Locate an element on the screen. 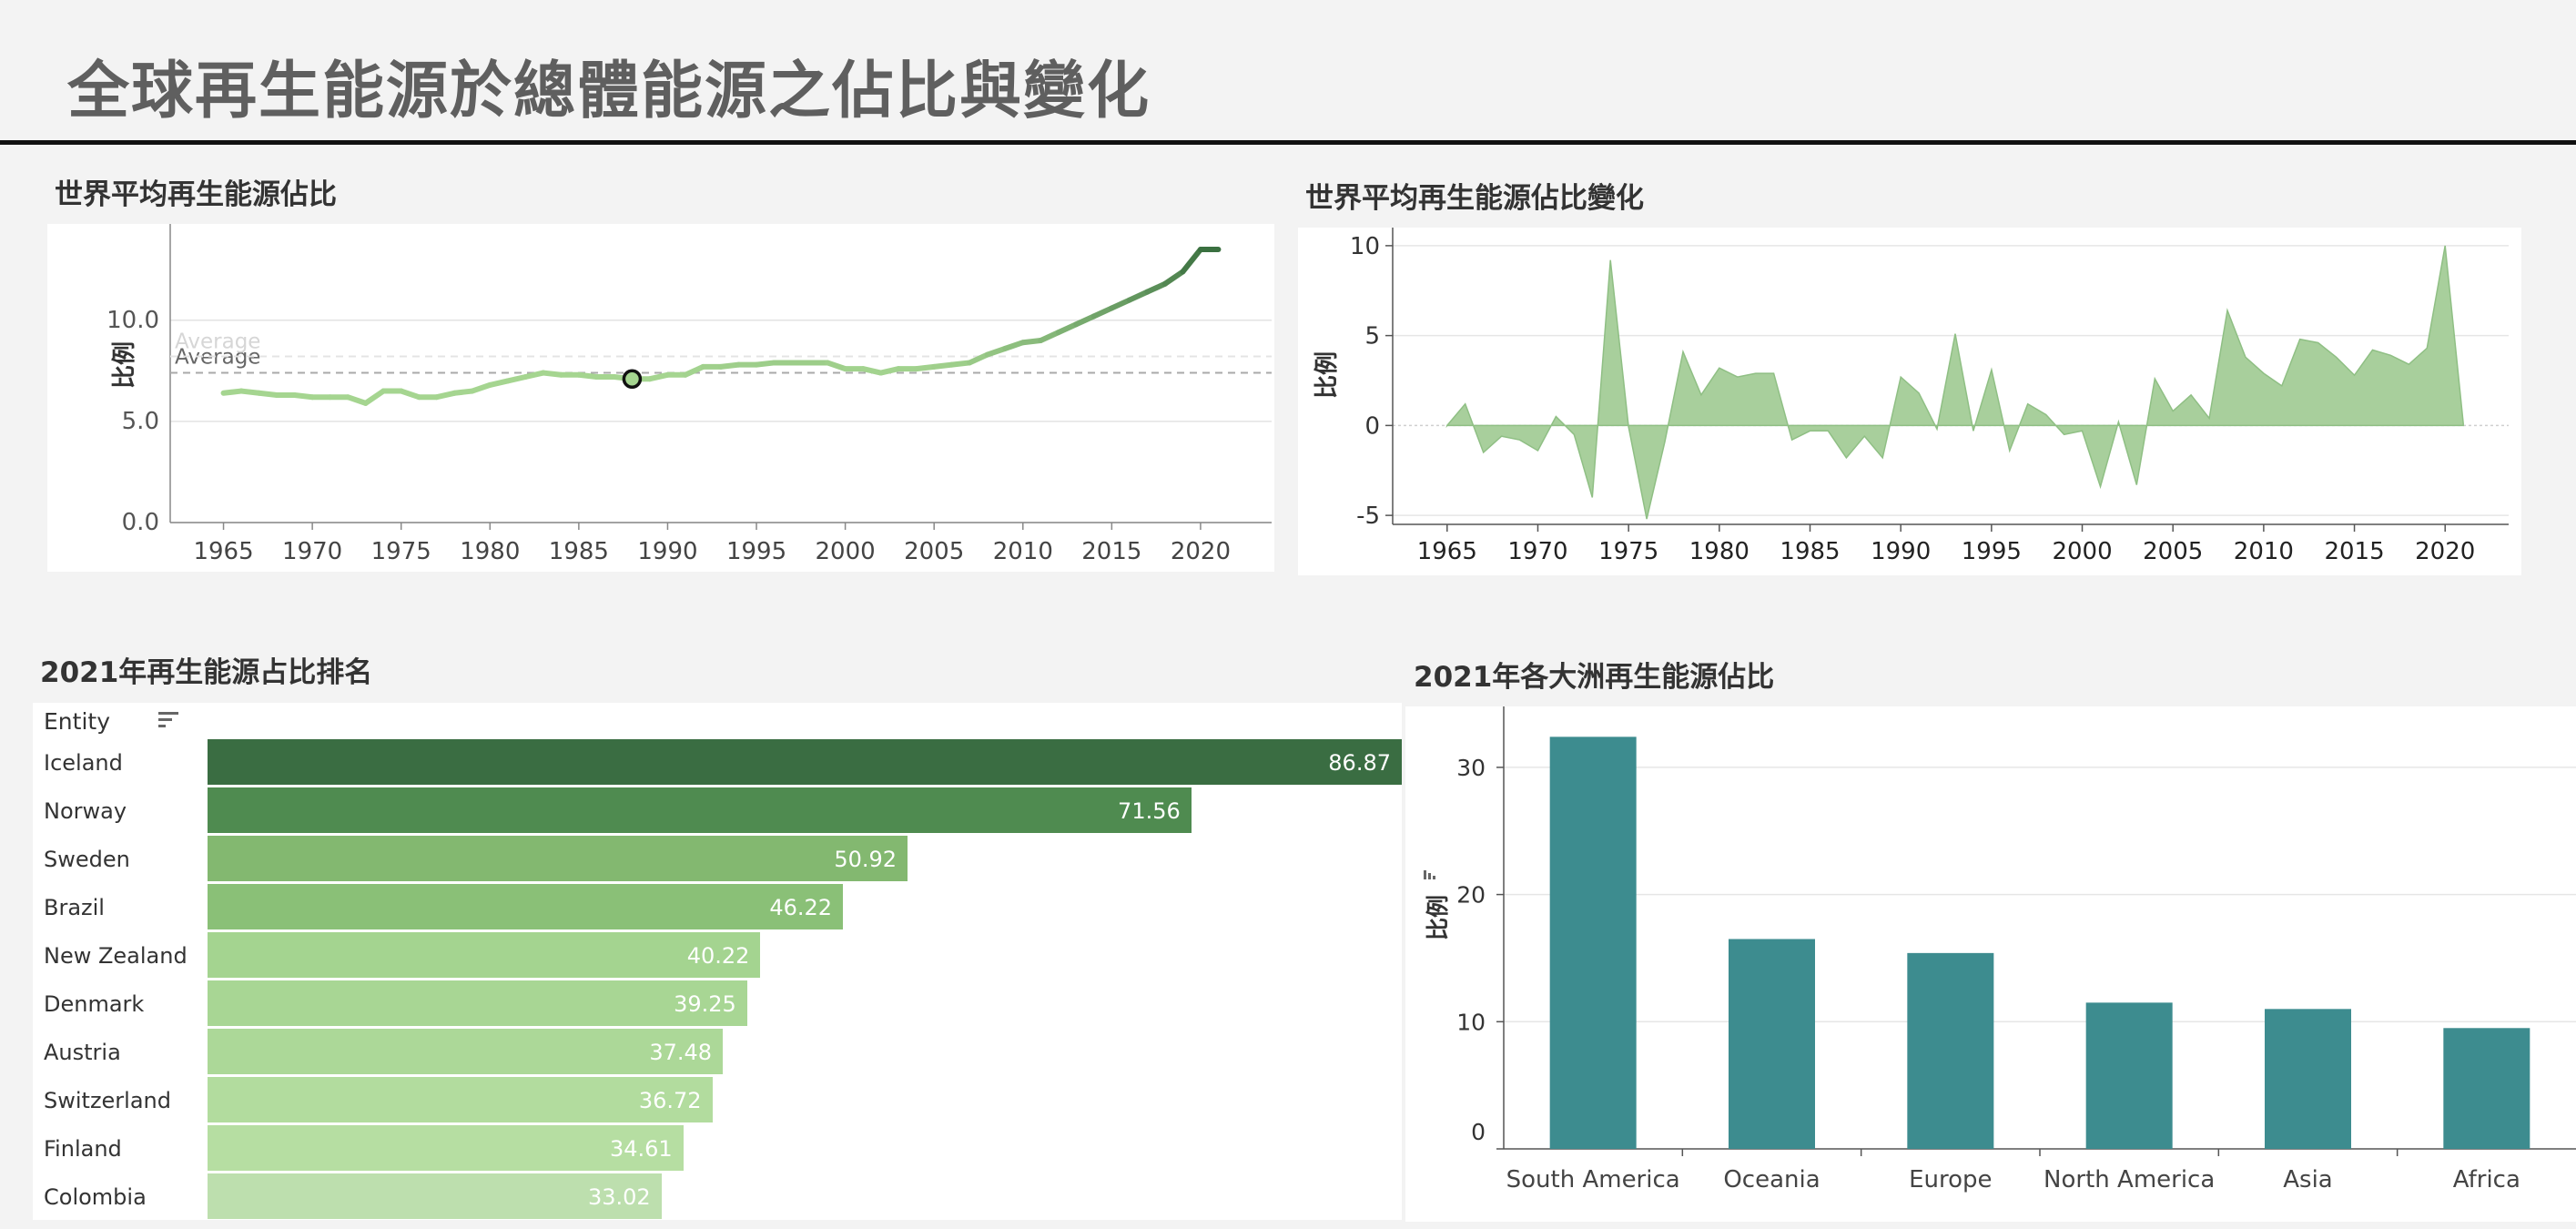  value-bar: 34.61 is located at coordinates (446, 1148).